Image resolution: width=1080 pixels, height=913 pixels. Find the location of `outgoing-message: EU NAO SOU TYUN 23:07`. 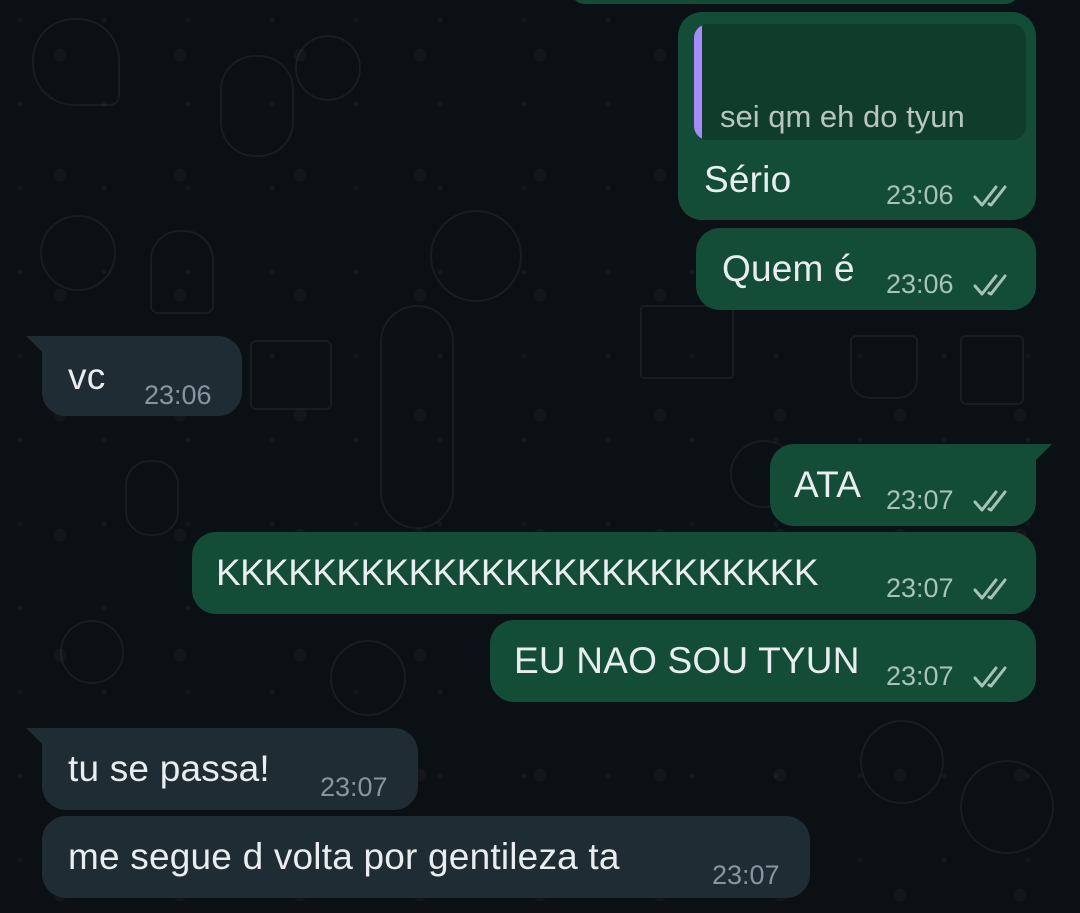

outgoing-message: EU NAO SOU TYUN 23:07 is located at coordinates (763, 661).